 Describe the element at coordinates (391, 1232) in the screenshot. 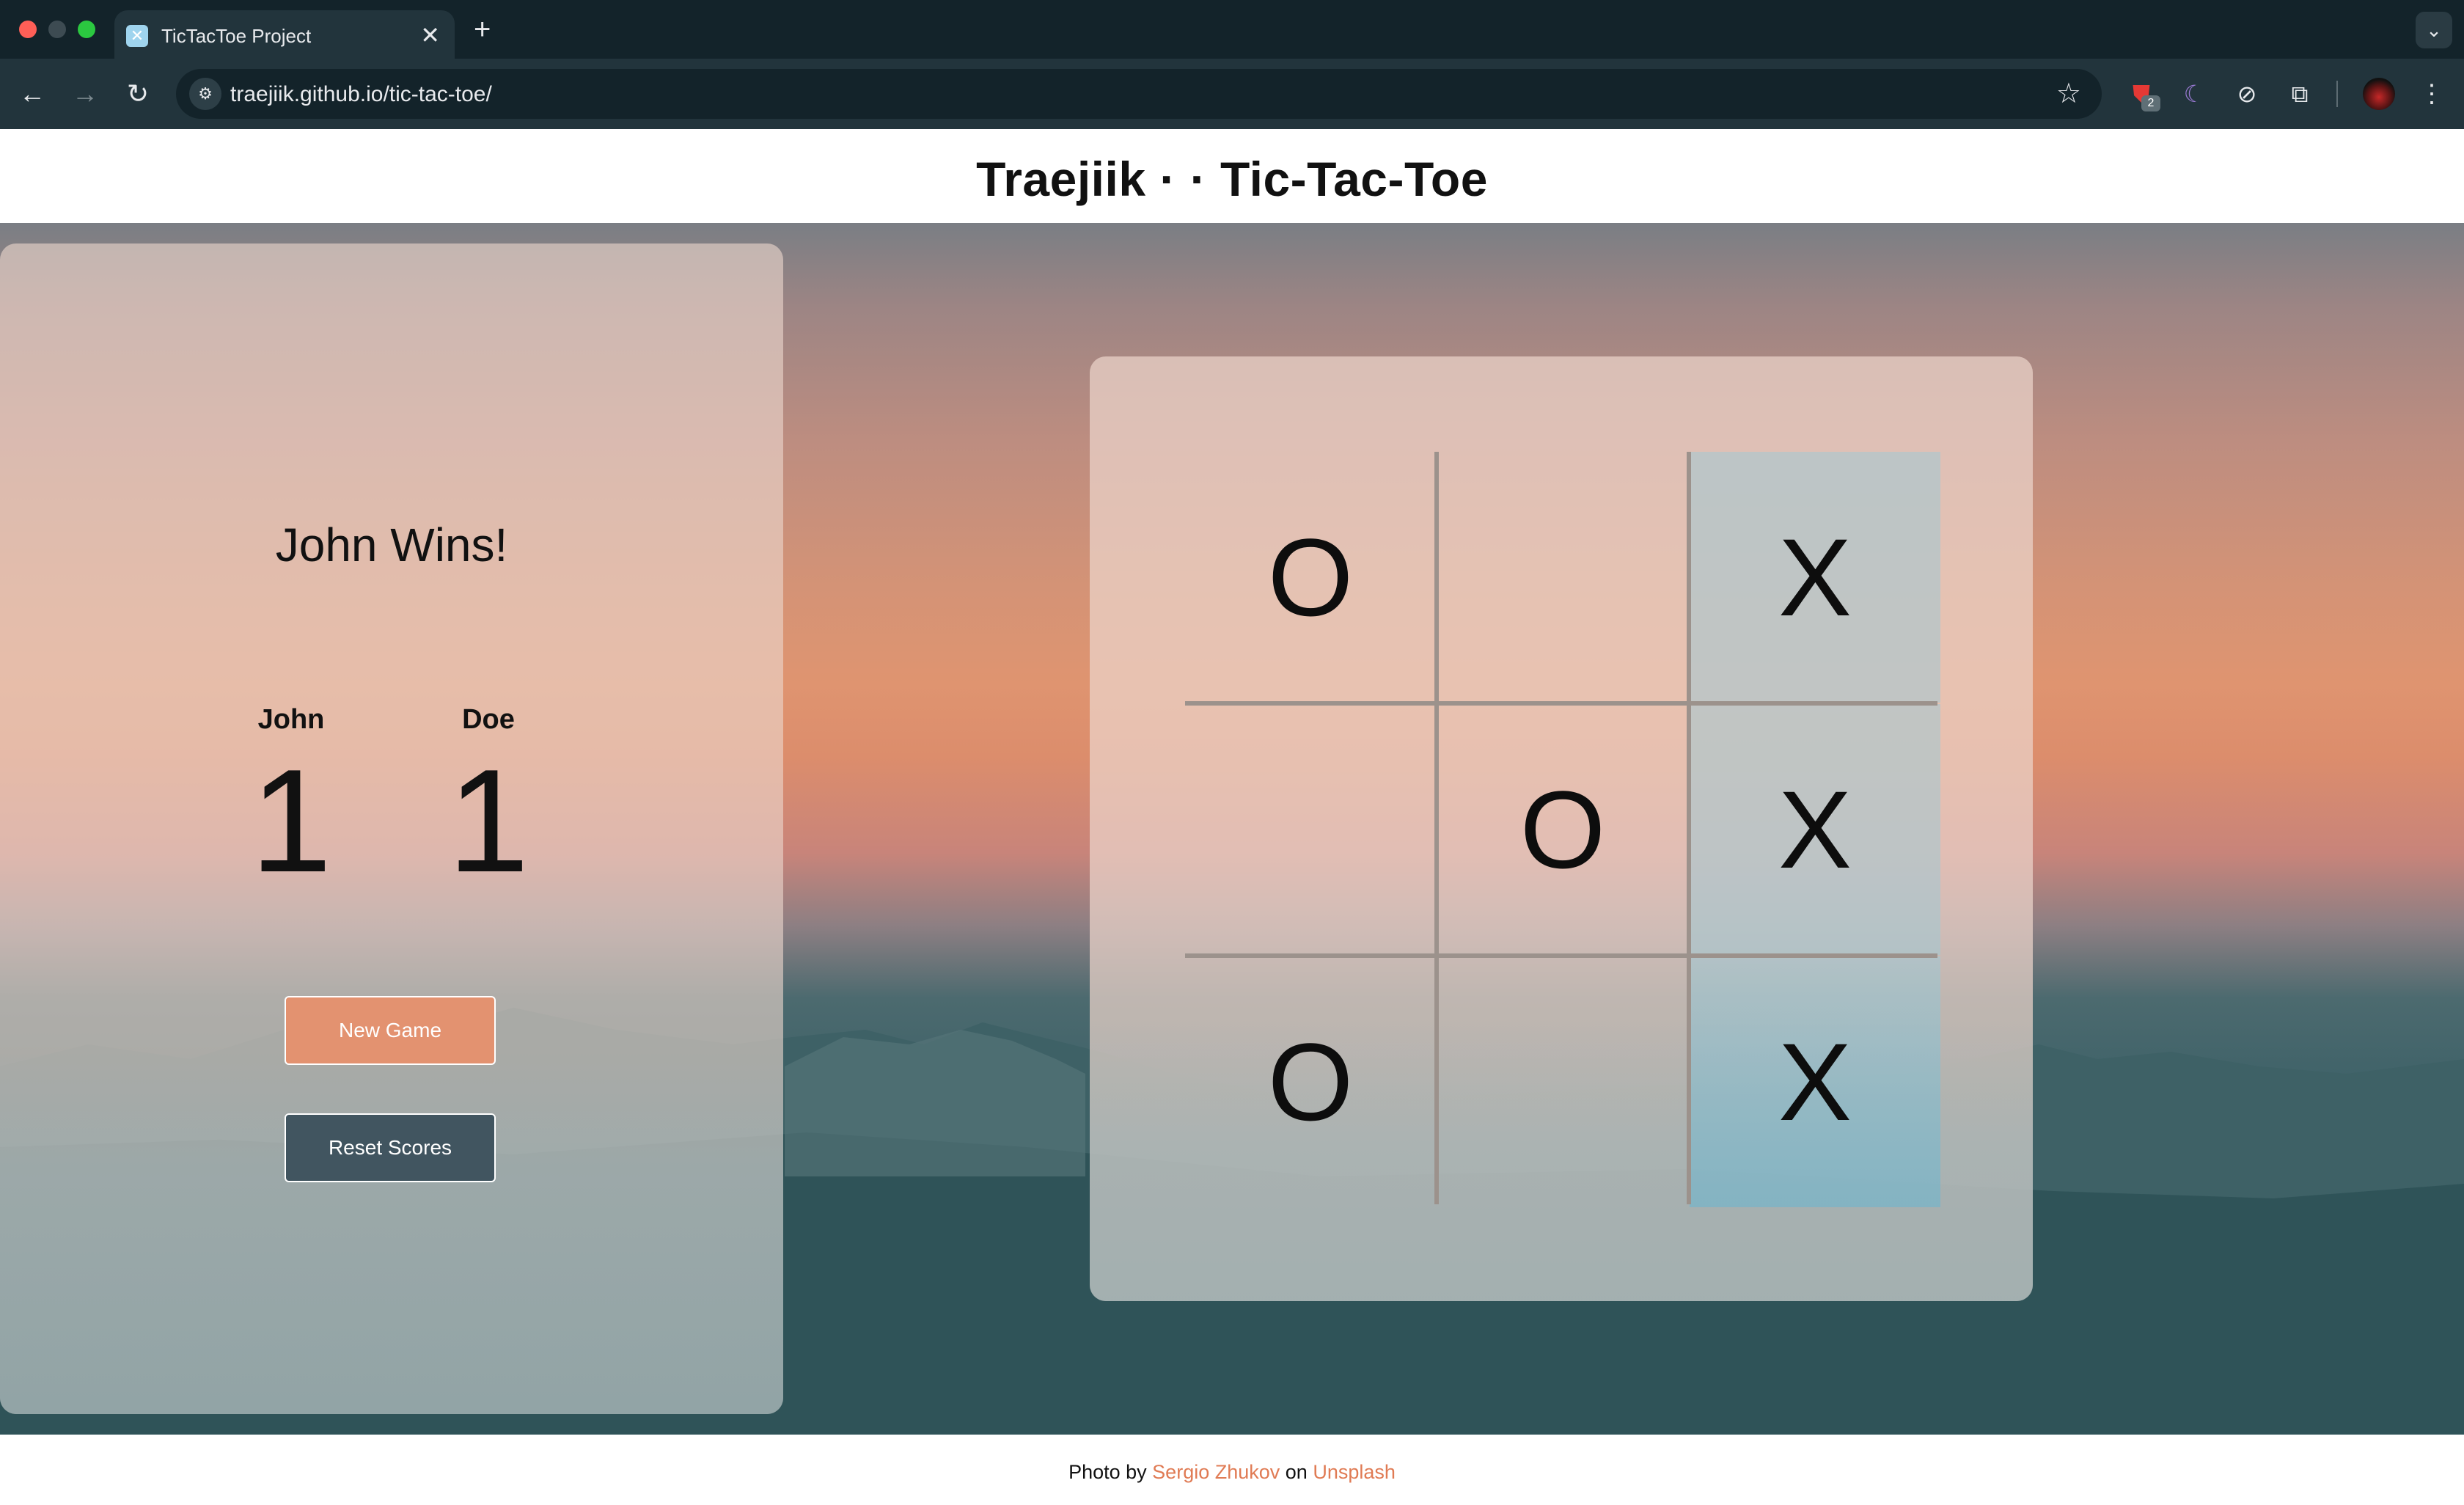

I see `panel-fog-overlay` at that location.